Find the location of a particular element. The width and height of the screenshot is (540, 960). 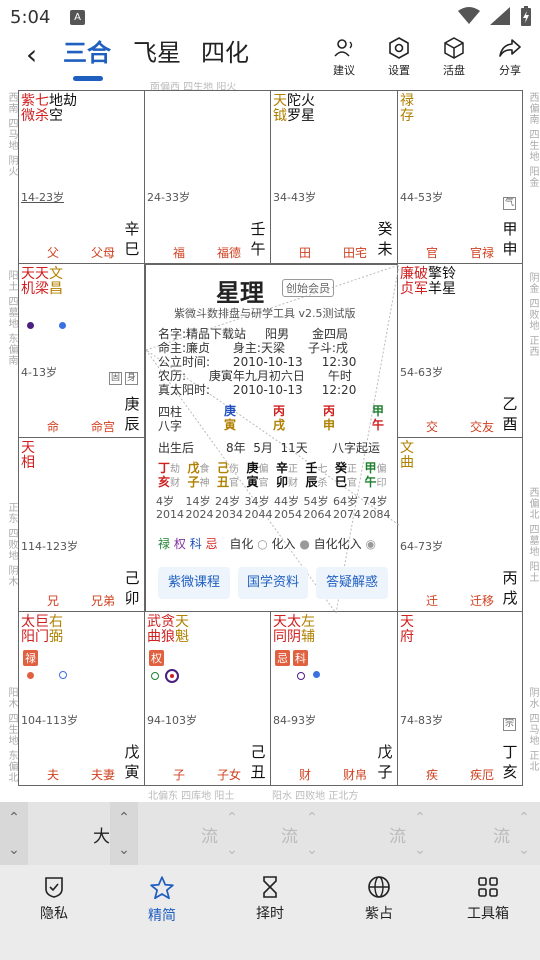

age-range: 104-113岁 is located at coordinates (49, 720).